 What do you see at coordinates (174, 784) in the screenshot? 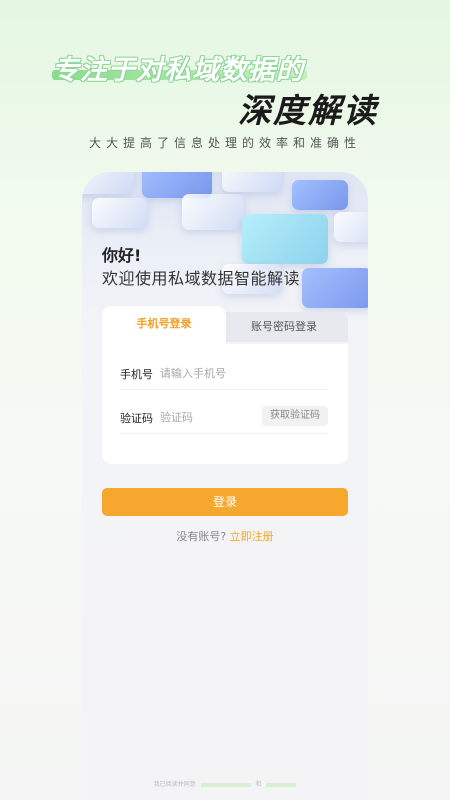
I see `agreement-text: 我已阅读并同意` at bounding box center [174, 784].